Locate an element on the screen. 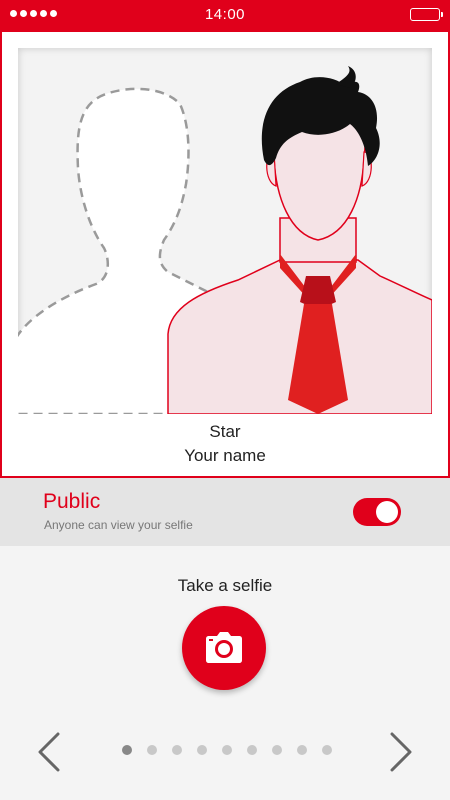 This screenshot has height=800, width=450. public-toggle is located at coordinates (377, 512).